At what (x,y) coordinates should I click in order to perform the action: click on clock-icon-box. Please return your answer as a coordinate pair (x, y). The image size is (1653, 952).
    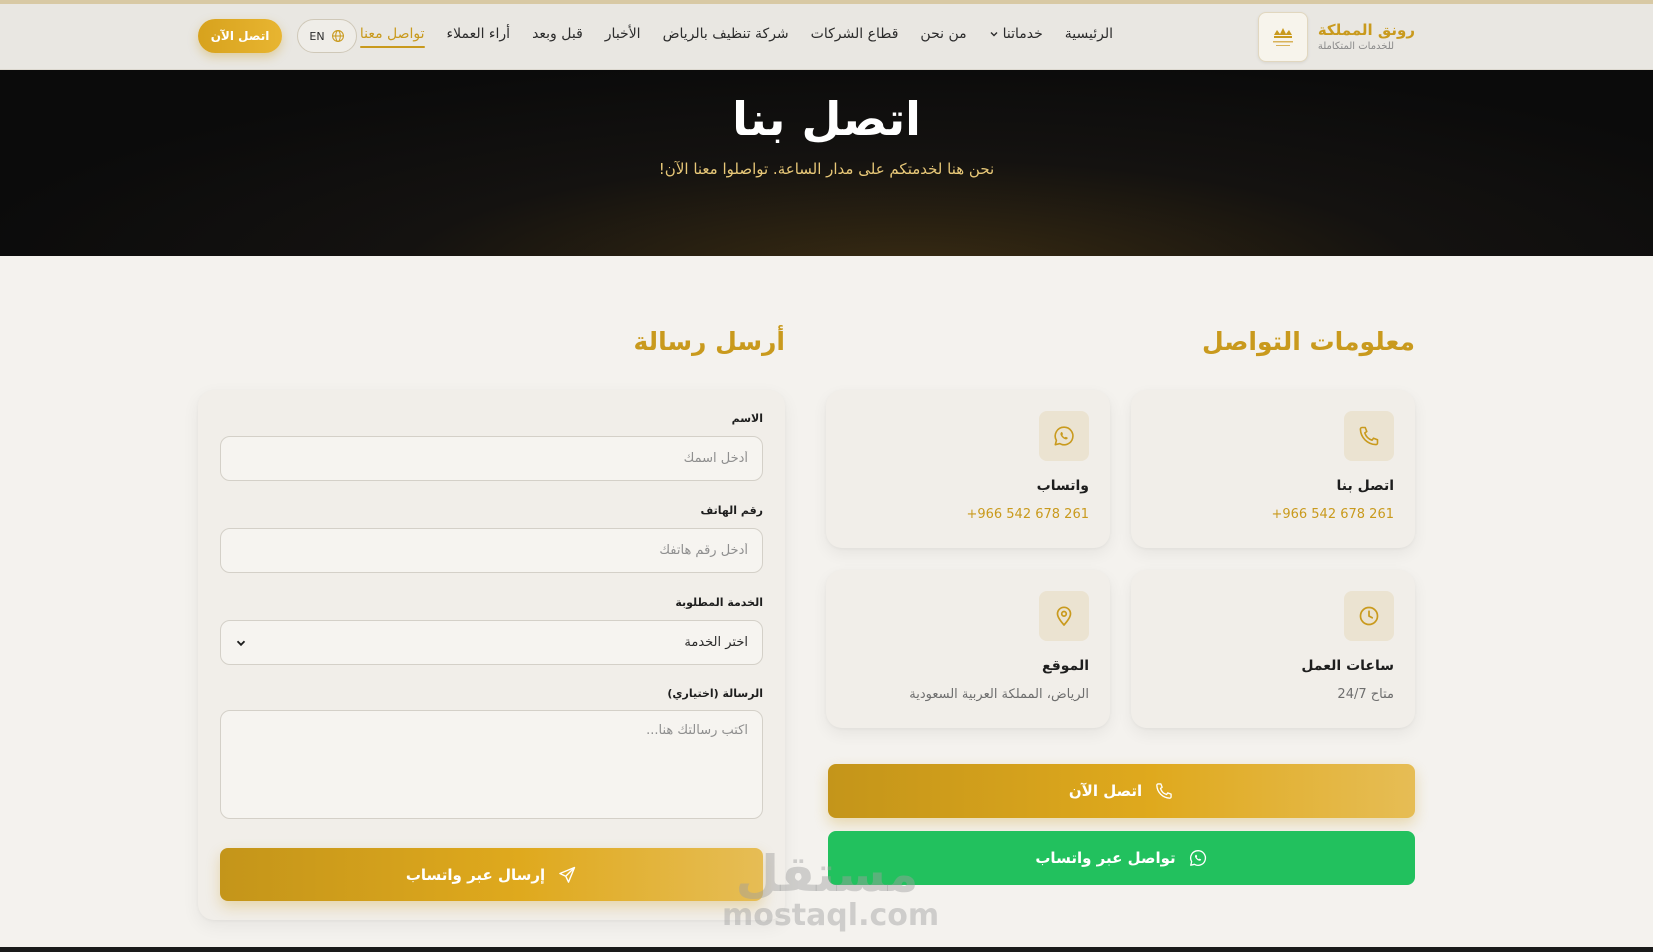
    Looking at the image, I should click on (1369, 616).